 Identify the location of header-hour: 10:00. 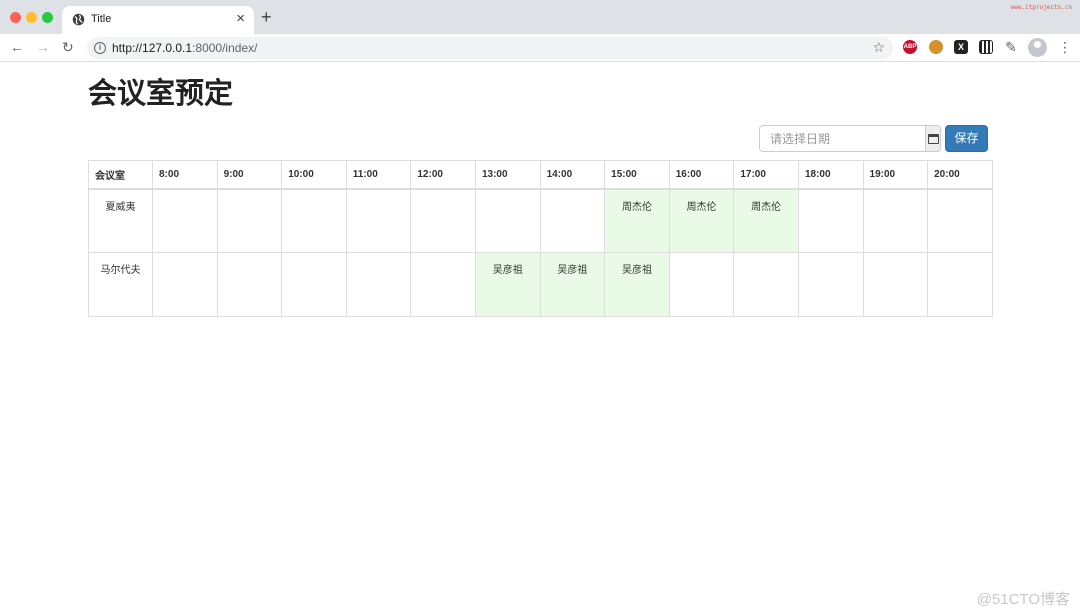
(314, 175).